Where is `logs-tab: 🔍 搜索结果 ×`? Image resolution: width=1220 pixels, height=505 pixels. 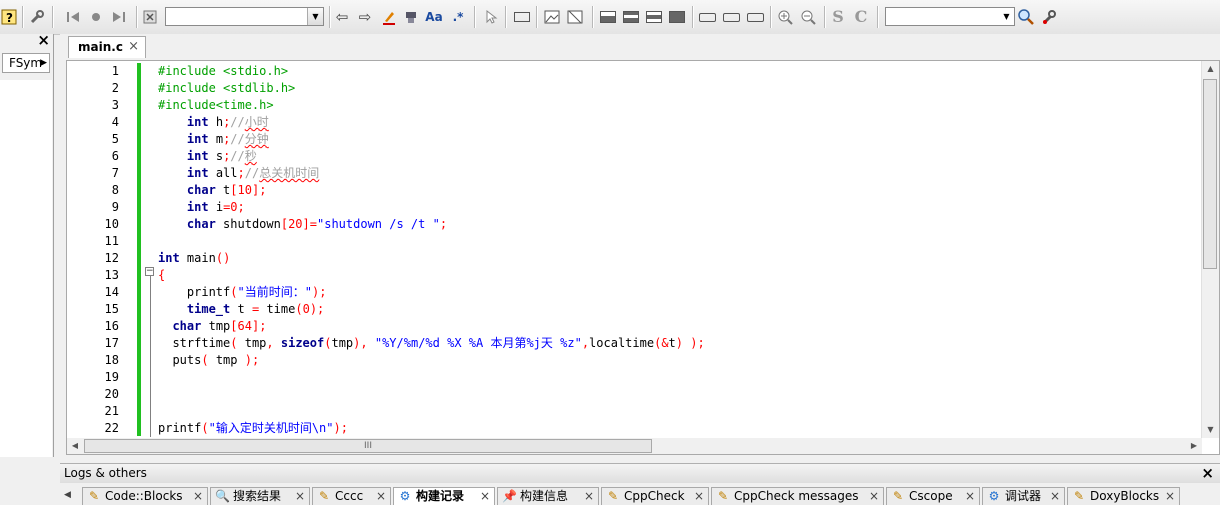
logs-tab: 🔍 搜索结果 × is located at coordinates (260, 496).